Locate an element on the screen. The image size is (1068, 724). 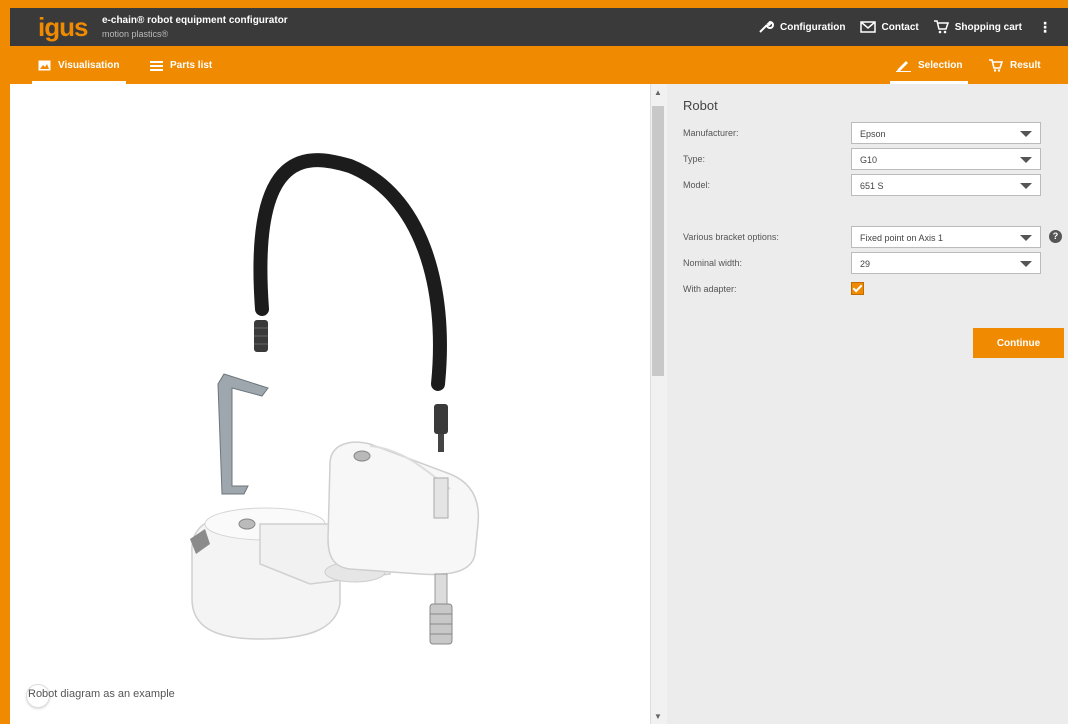
contact-link: Contact is located at coordinates (889, 27).